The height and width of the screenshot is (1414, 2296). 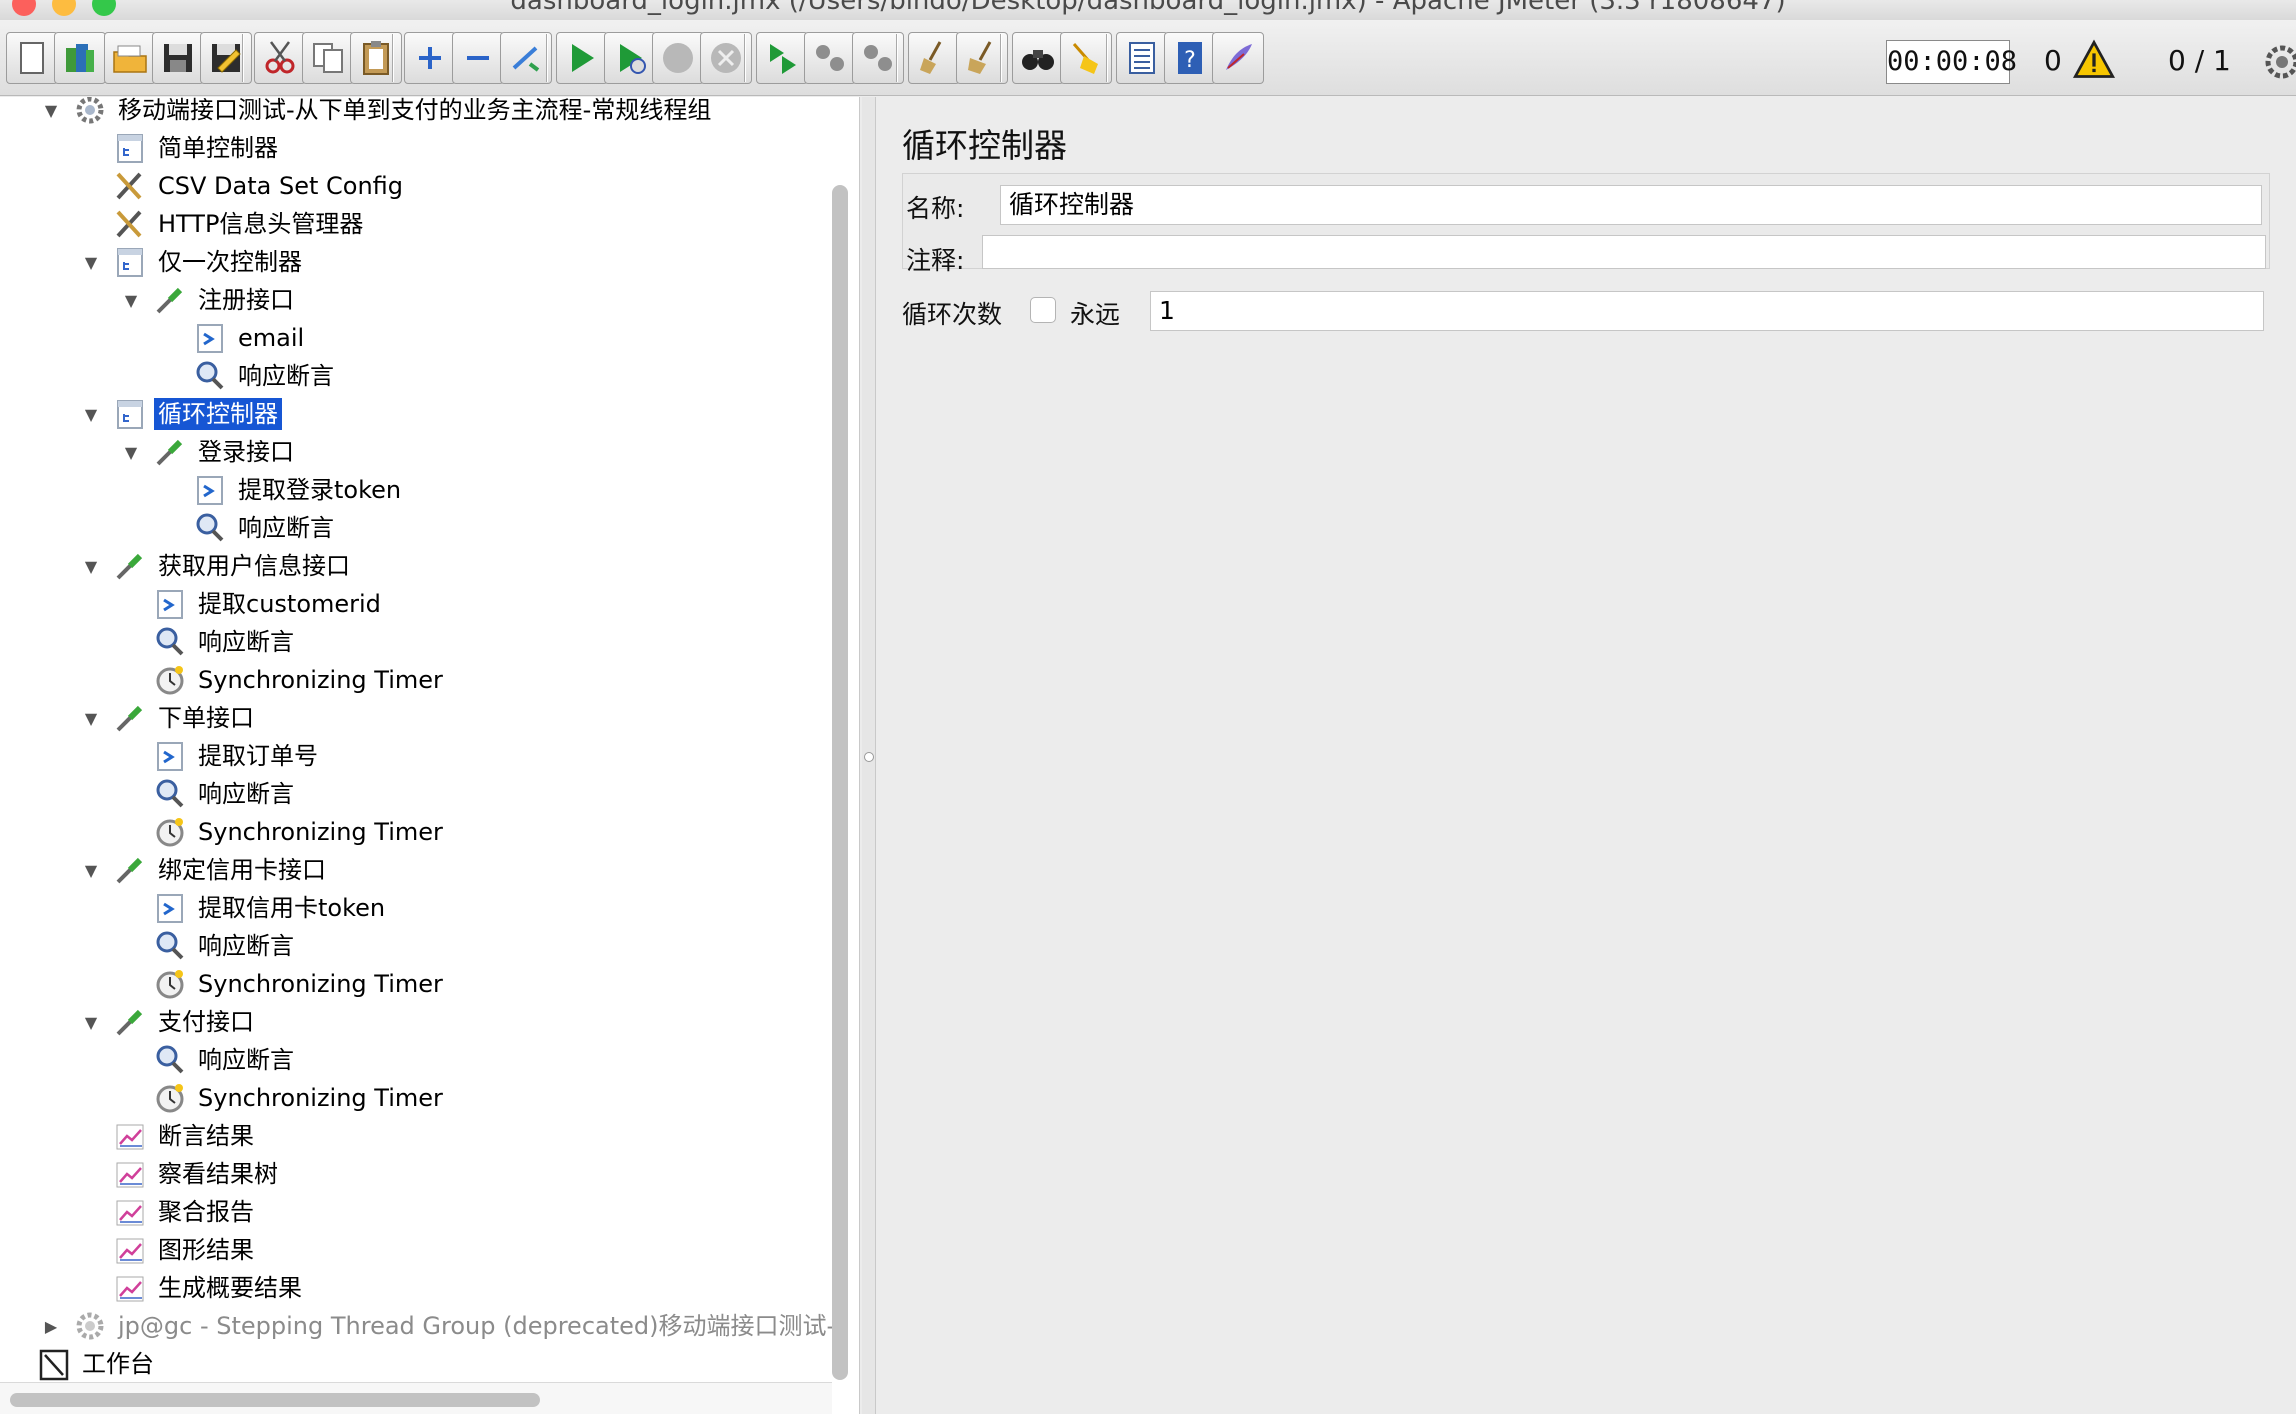 What do you see at coordinates (380, 113) in the screenshot?
I see `tree-node-thread-group: ▼ 移动端接口测试-从下单到支付的业务主流程-常规线程组` at bounding box center [380, 113].